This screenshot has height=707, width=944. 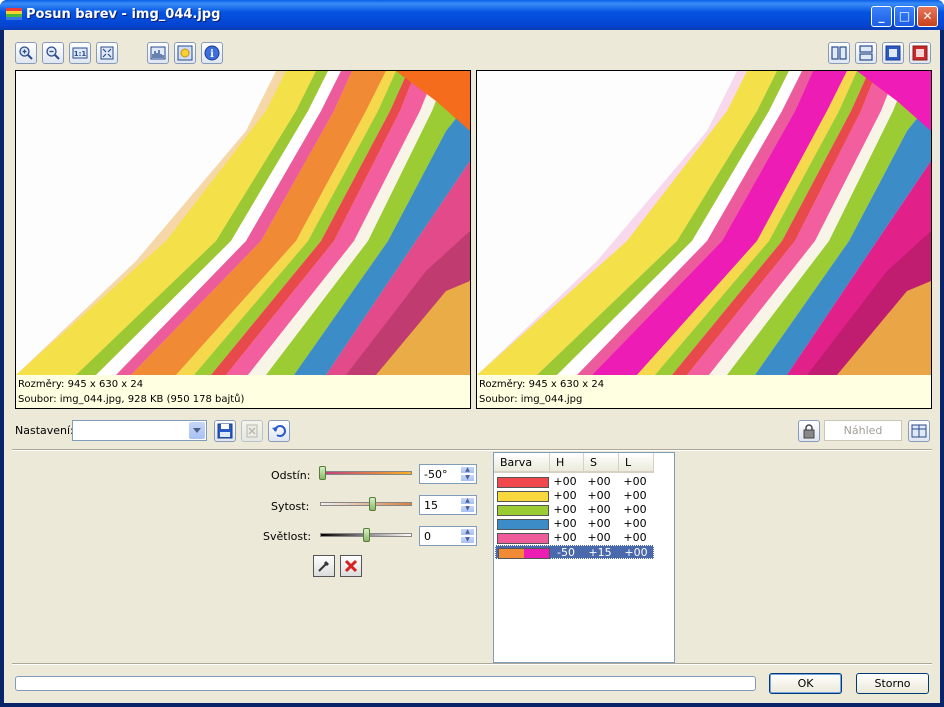 What do you see at coordinates (197, 430) in the screenshot?
I see `chevron-down-icon` at bounding box center [197, 430].